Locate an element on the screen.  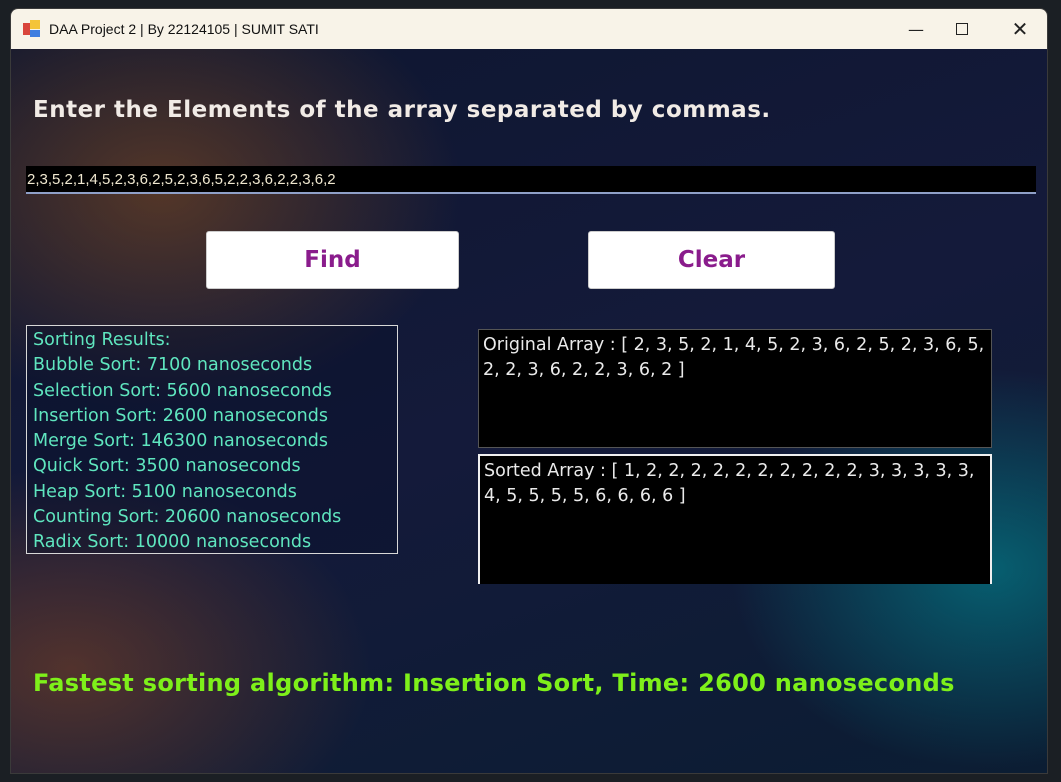
minimize-button: — is located at coordinates (916, 29).